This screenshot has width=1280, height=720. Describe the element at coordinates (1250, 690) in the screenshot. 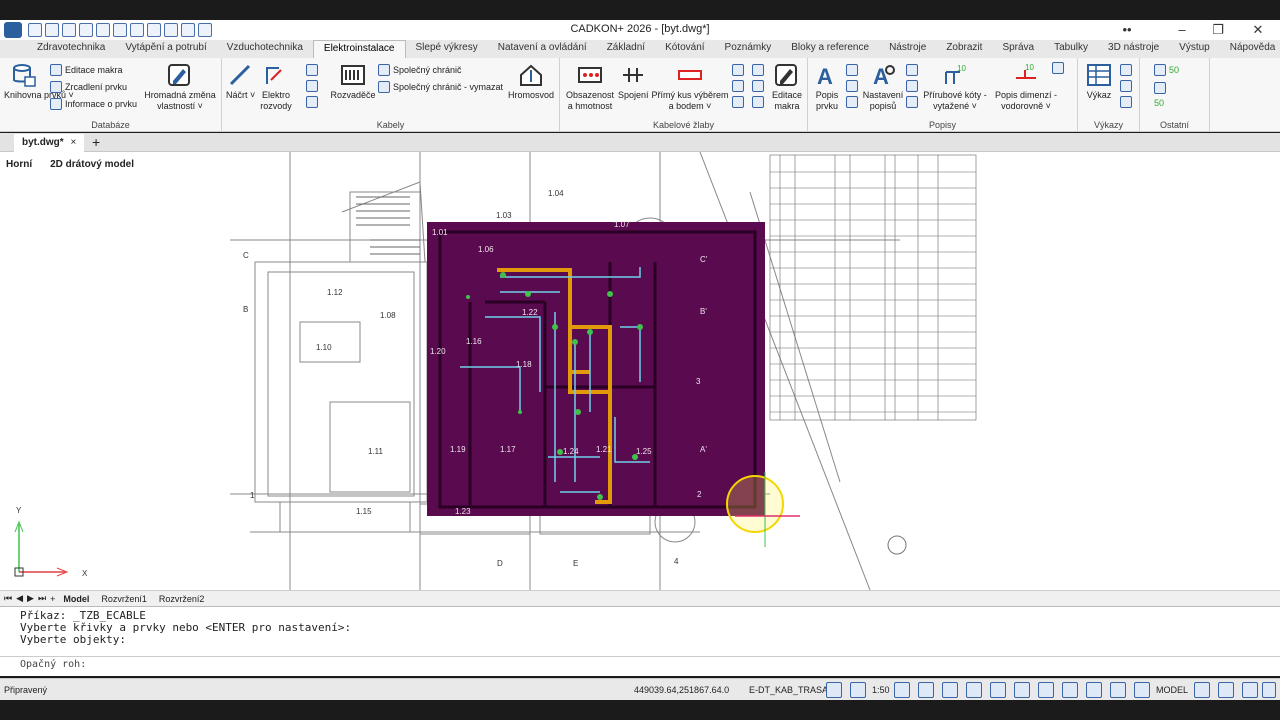

I see `performance-icon` at that location.